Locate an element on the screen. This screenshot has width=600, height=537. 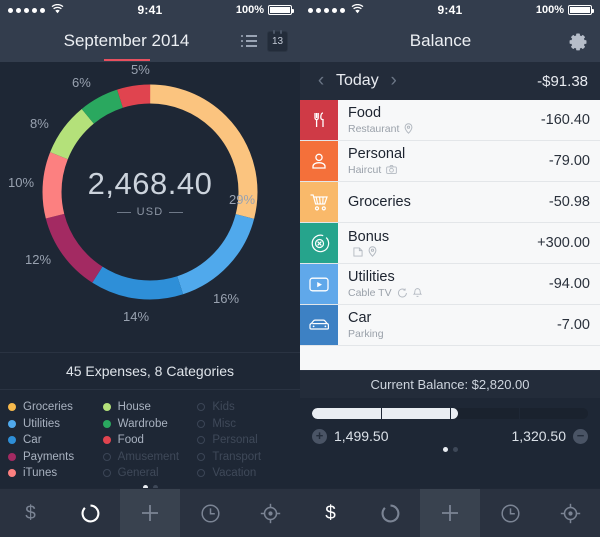
bell-icon is located at coordinates (417, 293).